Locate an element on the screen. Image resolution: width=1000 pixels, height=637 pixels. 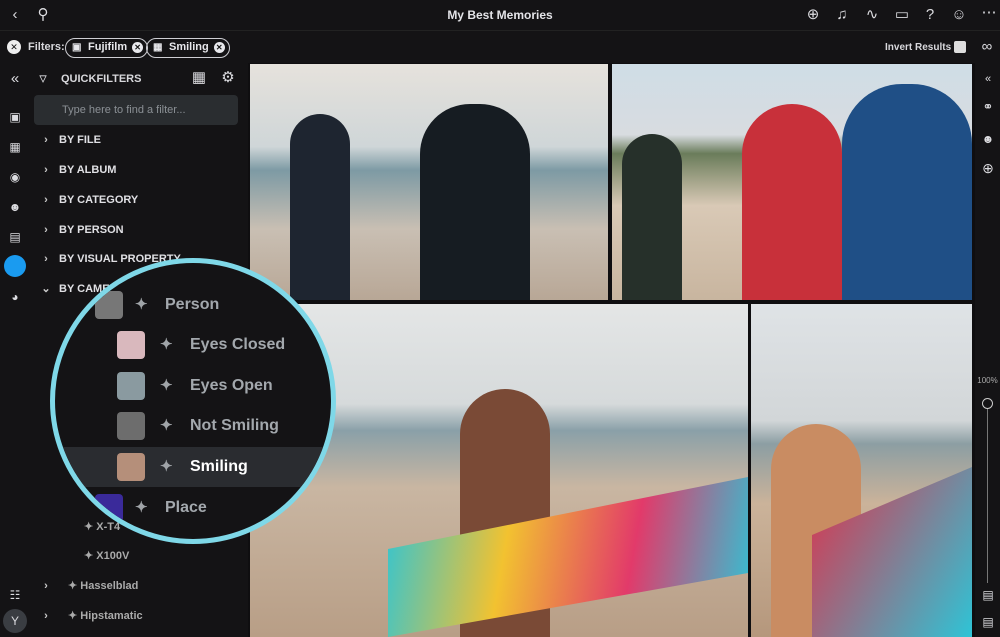
person-icon: ☻ is located at coordinates (15, 207).